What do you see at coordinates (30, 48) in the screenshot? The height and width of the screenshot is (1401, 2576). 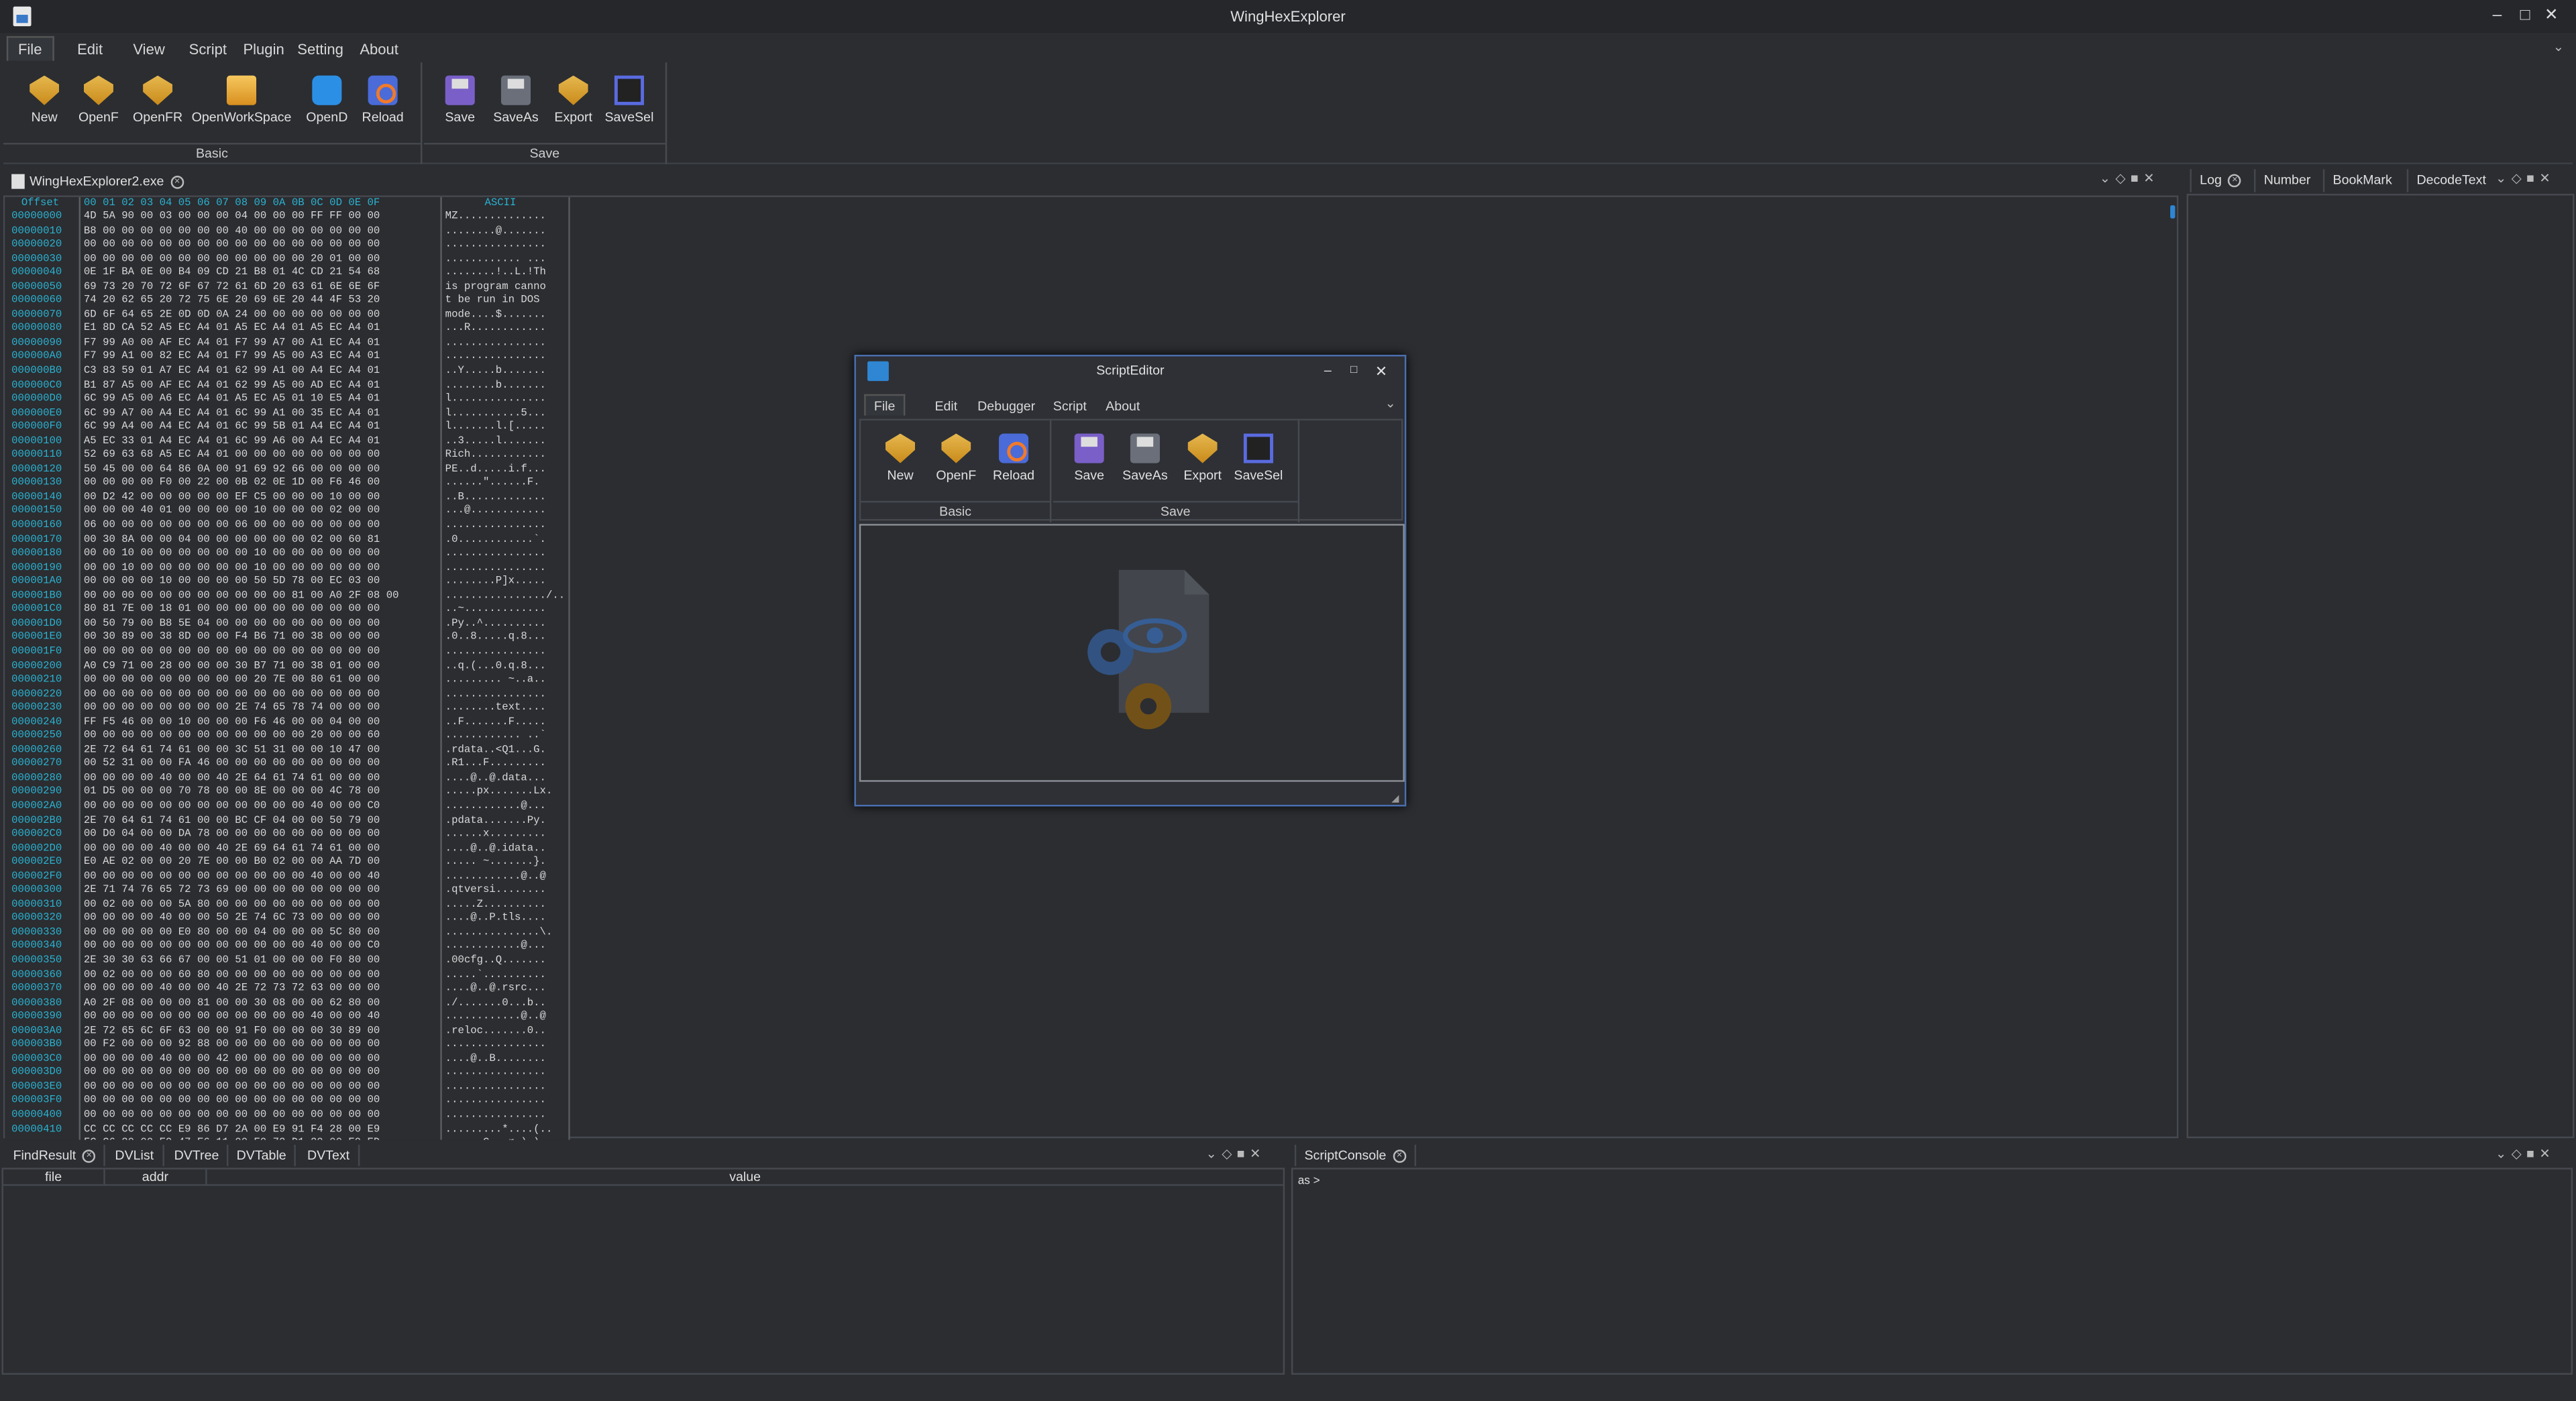 I see `menu-file: File` at bounding box center [30, 48].